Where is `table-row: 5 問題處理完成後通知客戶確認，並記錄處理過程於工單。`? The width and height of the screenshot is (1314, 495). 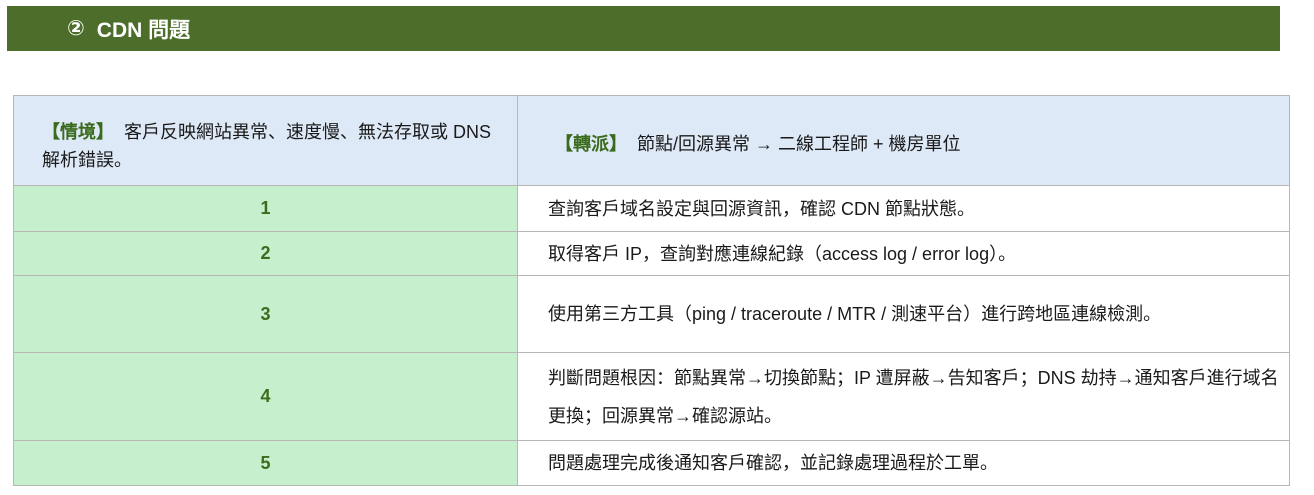
table-row: 5 問題處理完成後通知客戶確認，並記錄處理過程於工單。 is located at coordinates (651, 463).